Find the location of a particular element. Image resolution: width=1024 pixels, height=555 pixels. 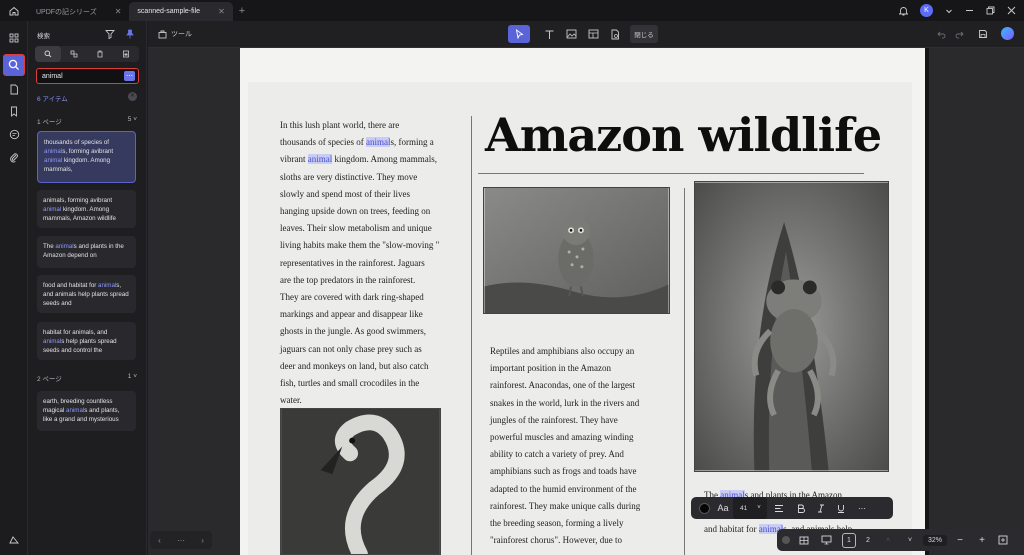

grid-icon is located at coordinates (14, 38).